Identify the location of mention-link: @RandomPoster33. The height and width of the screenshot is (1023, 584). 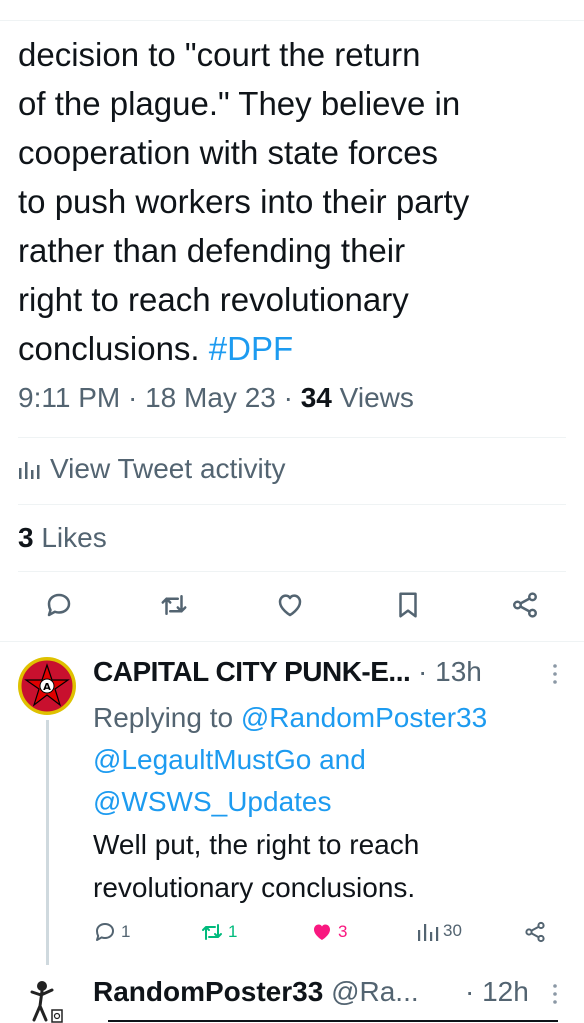
(364, 717).